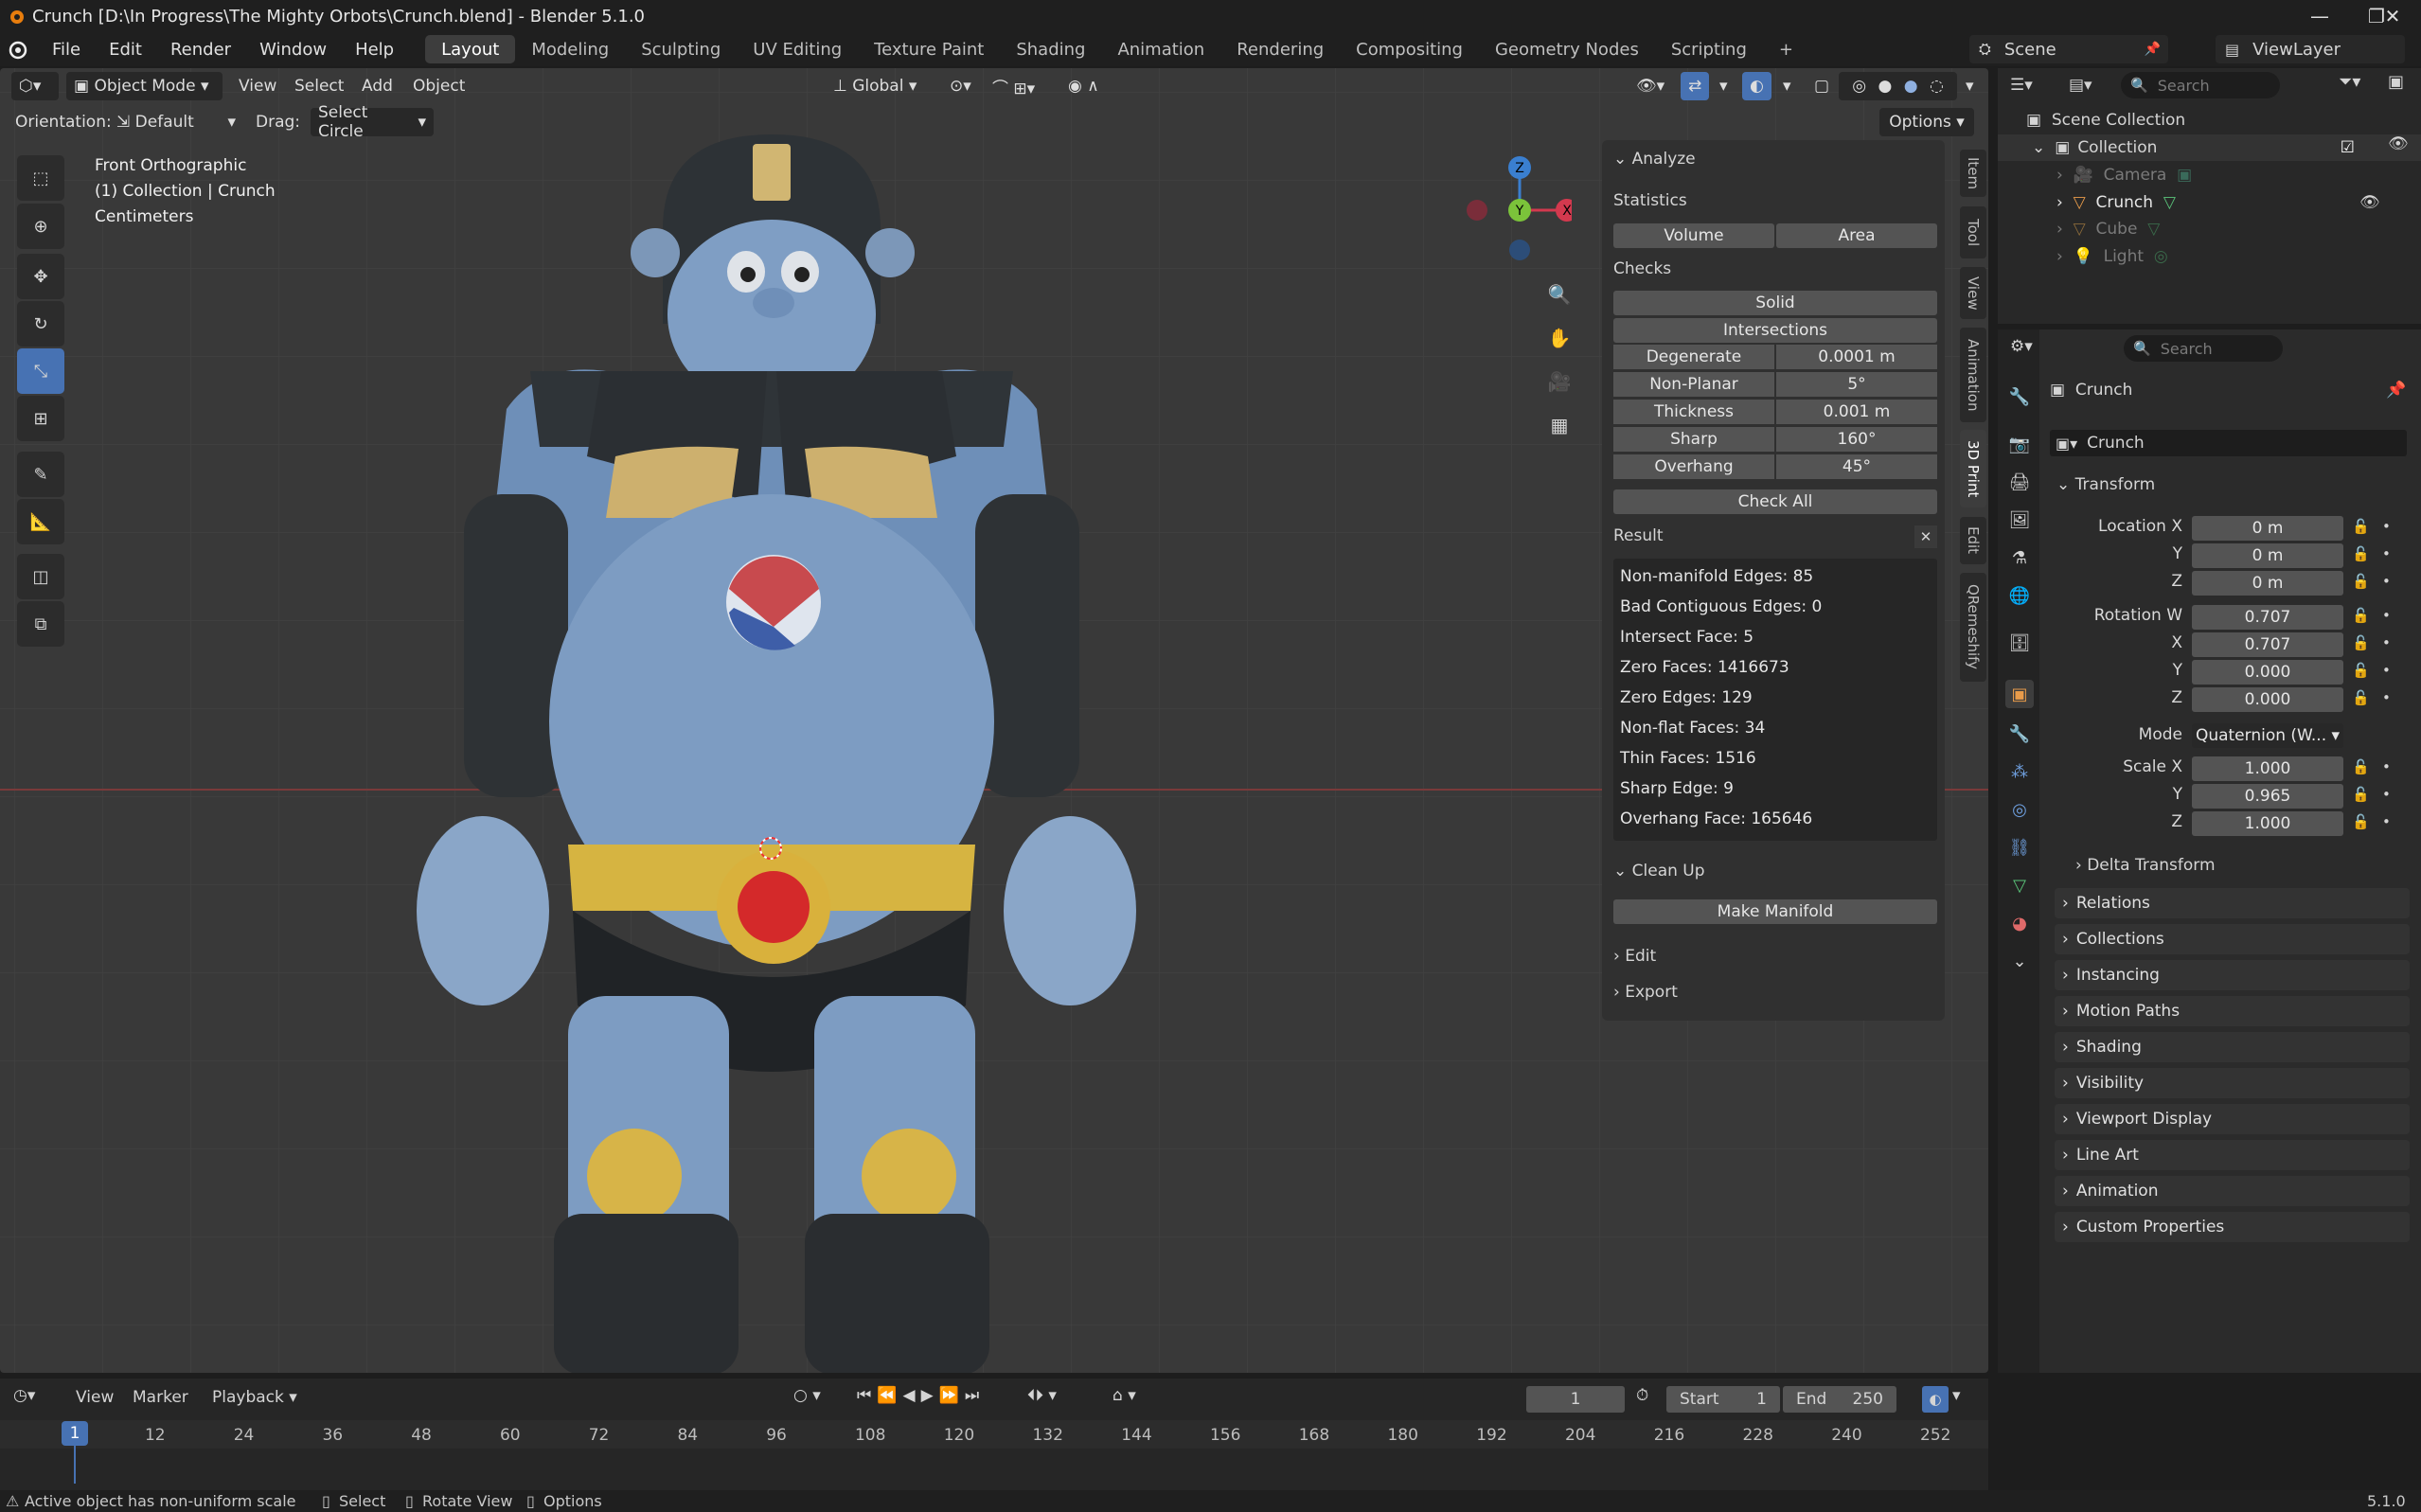  Describe the element at coordinates (2124, 175) in the screenshot. I see `outliner-item-camera: › 🎥 Camera ▣` at that location.